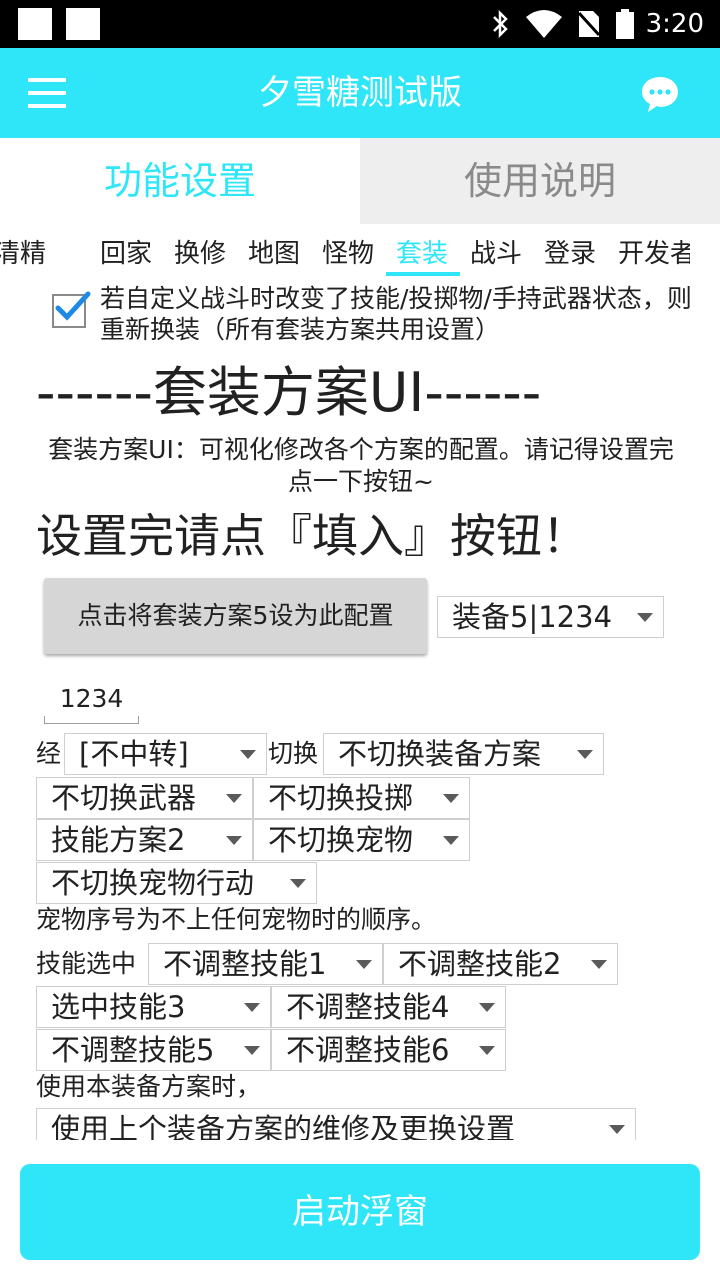 This screenshot has width=720, height=1280. Describe the element at coordinates (496, 254) in the screenshot. I see `sub-tab: 战斗` at that location.